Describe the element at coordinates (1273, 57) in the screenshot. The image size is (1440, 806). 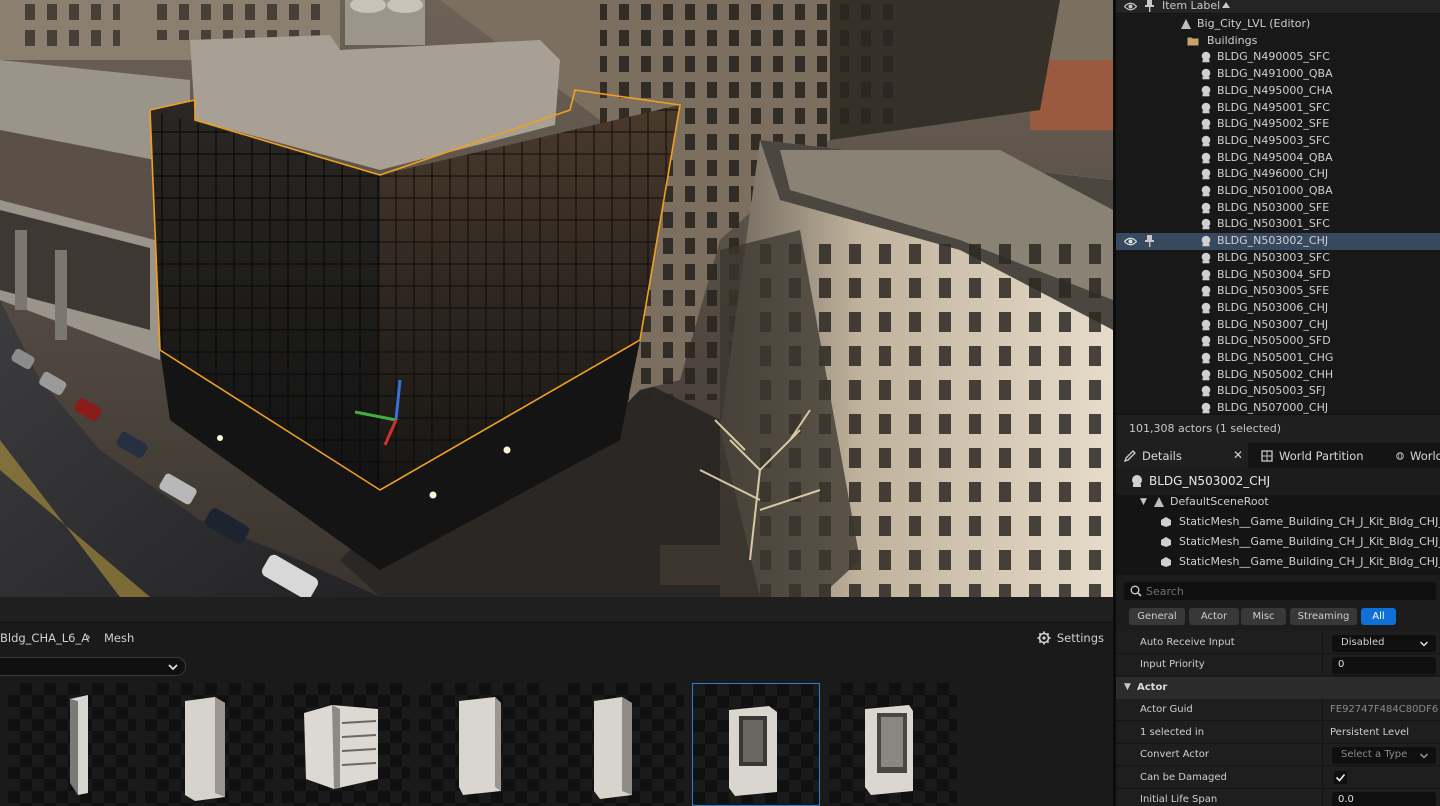
I see `actor-label: BLDG_N490005_SFC` at that location.